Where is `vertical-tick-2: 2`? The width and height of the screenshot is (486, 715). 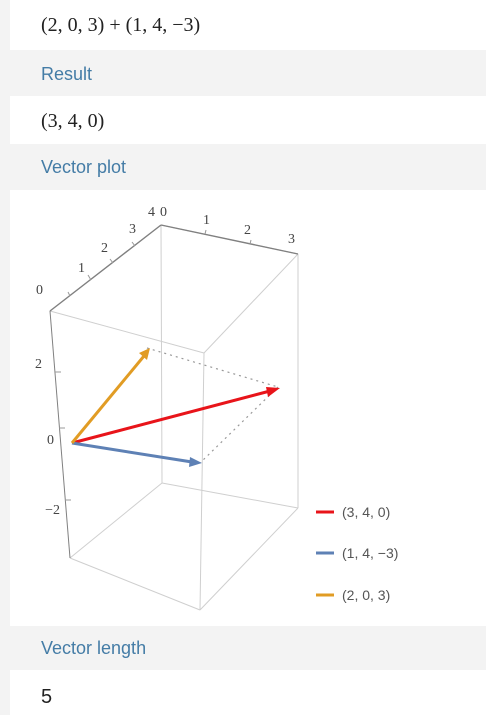
vertical-tick-2: 2 is located at coordinates (38, 364).